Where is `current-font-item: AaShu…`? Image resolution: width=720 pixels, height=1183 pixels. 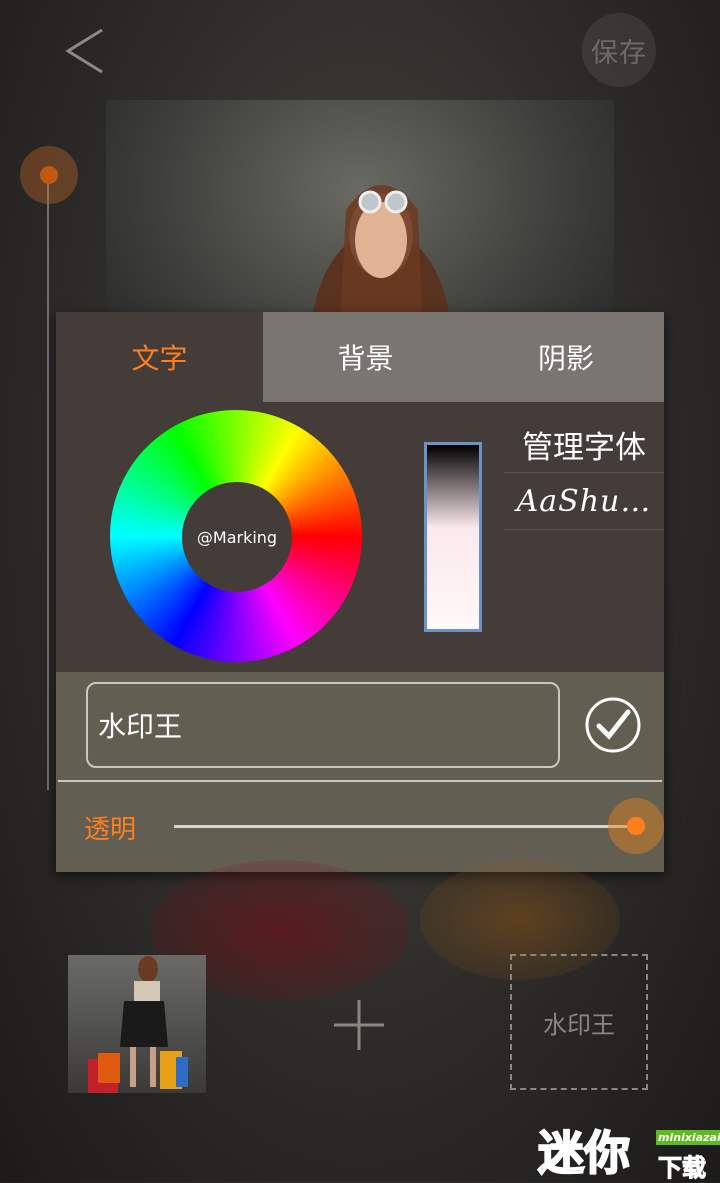 current-font-item: AaShu… is located at coordinates (584, 501).